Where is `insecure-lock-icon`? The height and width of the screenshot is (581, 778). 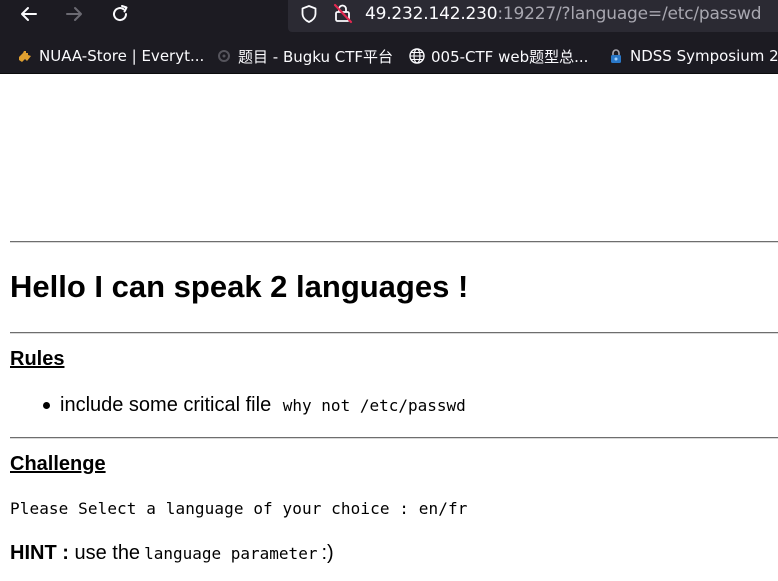 insecure-lock-icon is located at coordinates (343, 13).